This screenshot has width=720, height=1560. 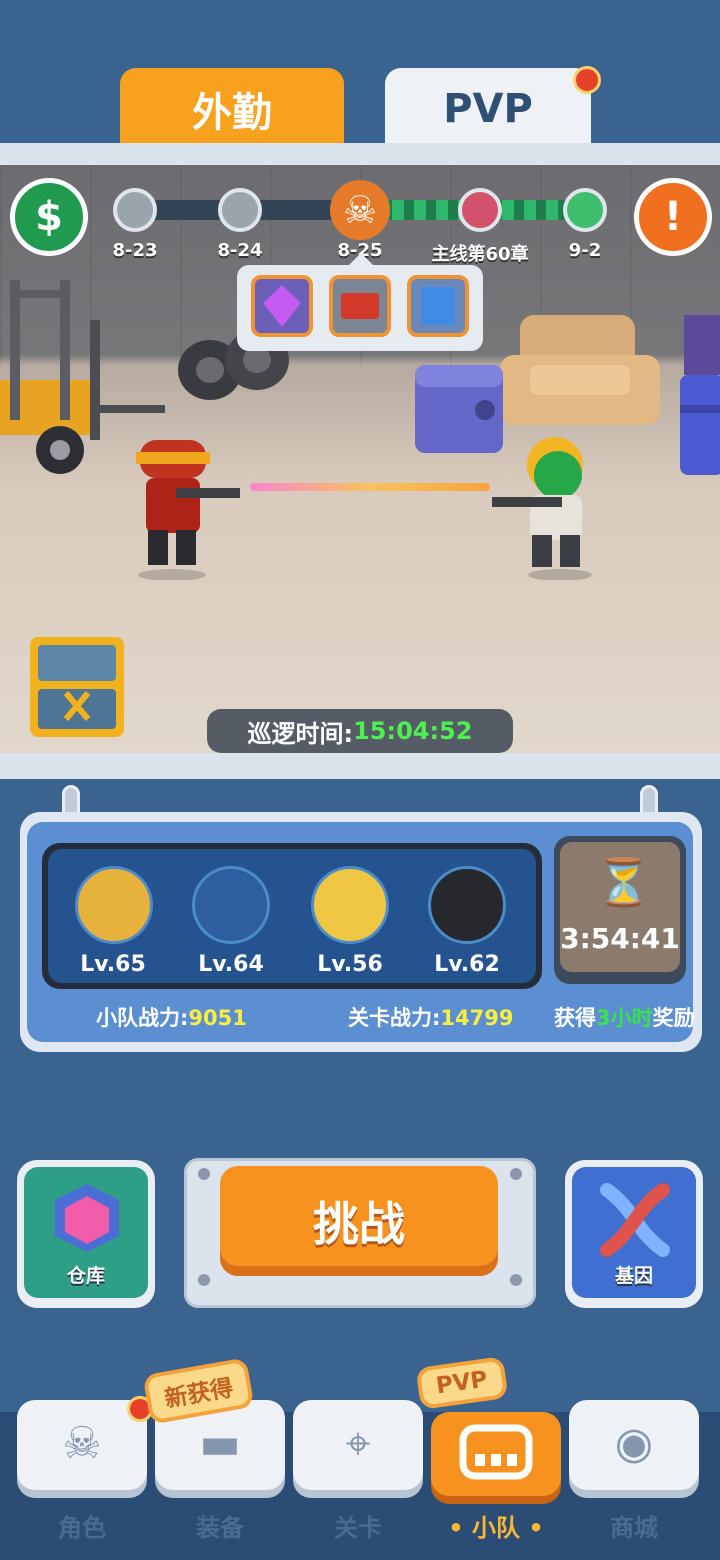 I want to click on nav-character: ☠, so click(x=85, y=1443).